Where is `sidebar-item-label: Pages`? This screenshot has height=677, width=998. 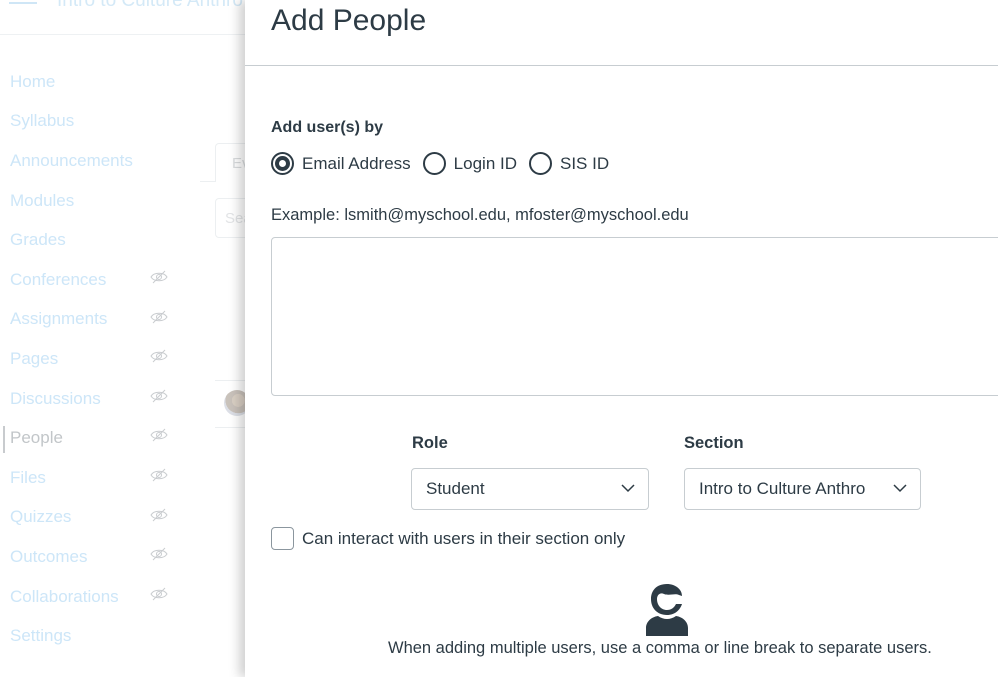
sidebar-item-label: Pages is located at coordinates (34, 358).